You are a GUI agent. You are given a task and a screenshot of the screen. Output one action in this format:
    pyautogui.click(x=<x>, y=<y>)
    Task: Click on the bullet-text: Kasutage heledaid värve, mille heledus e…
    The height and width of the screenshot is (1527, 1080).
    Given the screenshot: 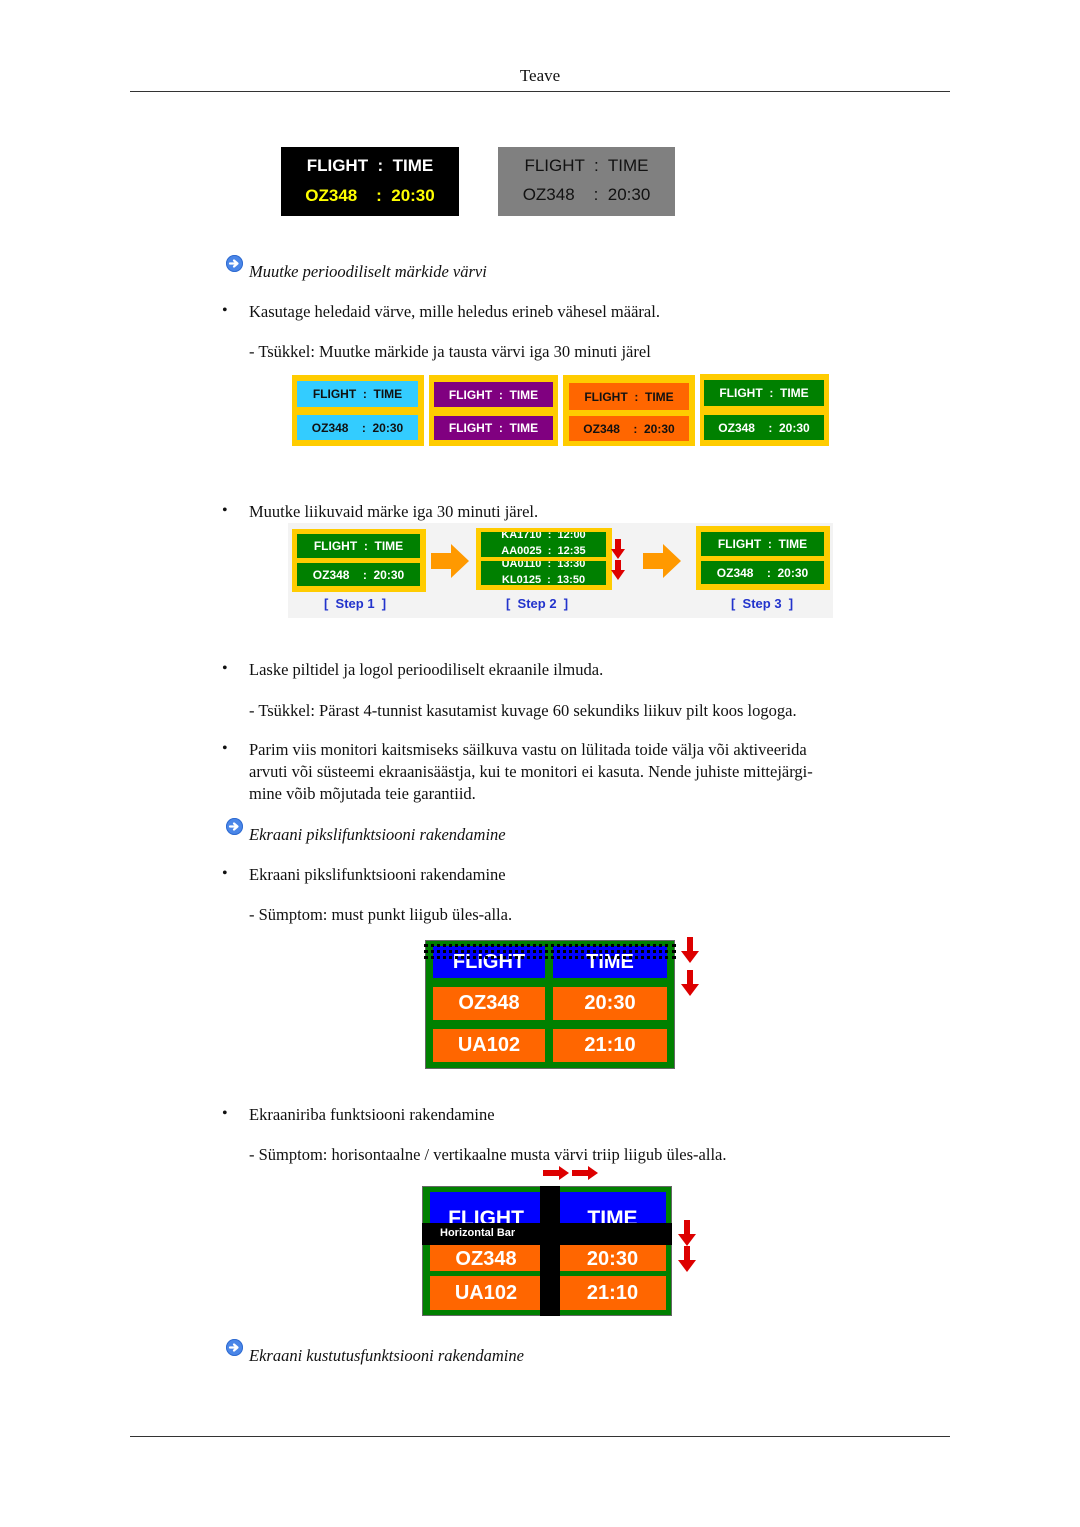 What is the action you would take?
    pyautogui.click(x=454, y=311)
    